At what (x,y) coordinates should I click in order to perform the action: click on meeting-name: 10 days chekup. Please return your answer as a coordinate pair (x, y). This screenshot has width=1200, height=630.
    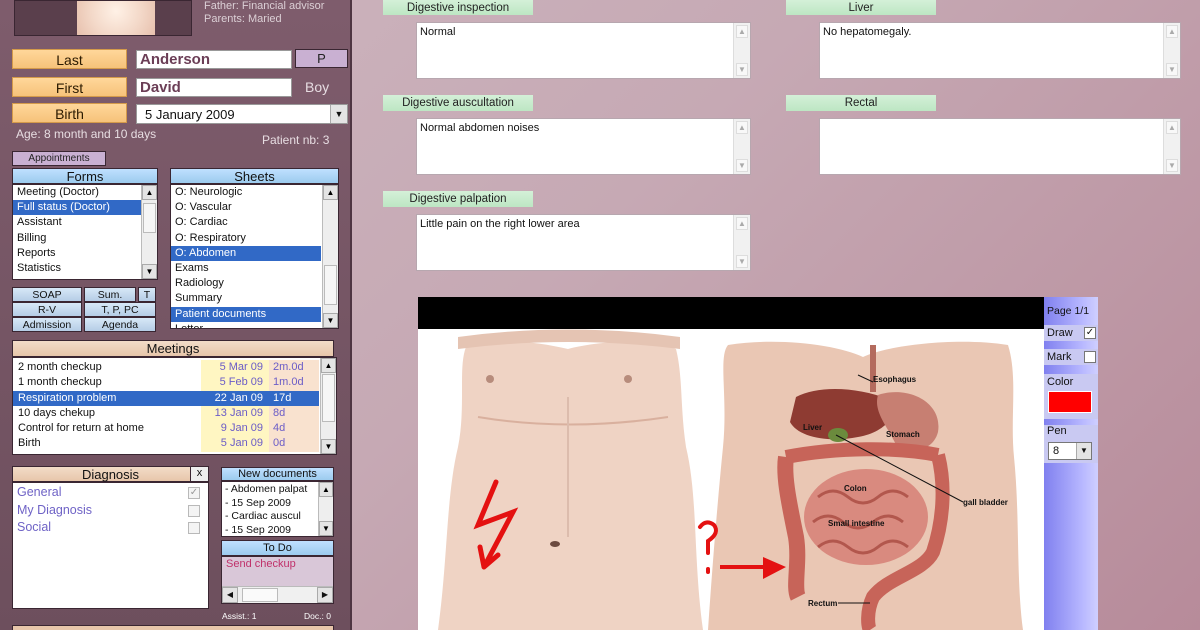
    Looking at the image, I should click on (107, 413).